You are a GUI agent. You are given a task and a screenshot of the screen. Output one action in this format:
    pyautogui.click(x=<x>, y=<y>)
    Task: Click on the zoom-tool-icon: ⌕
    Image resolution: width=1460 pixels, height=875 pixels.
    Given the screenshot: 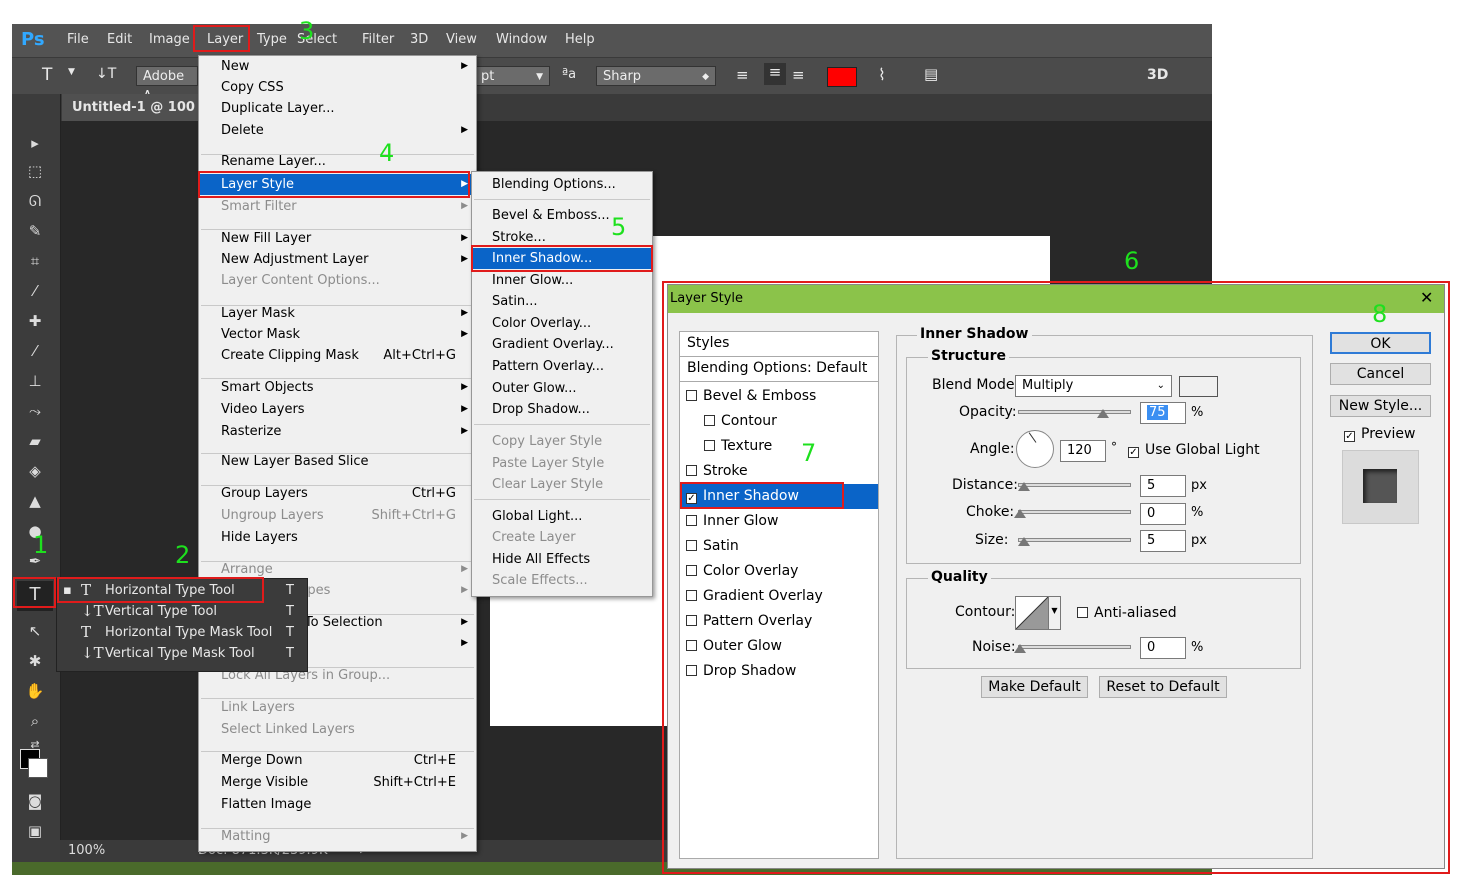 What is the action you would take?
    pyautogui.click(x=35, y=721)
    